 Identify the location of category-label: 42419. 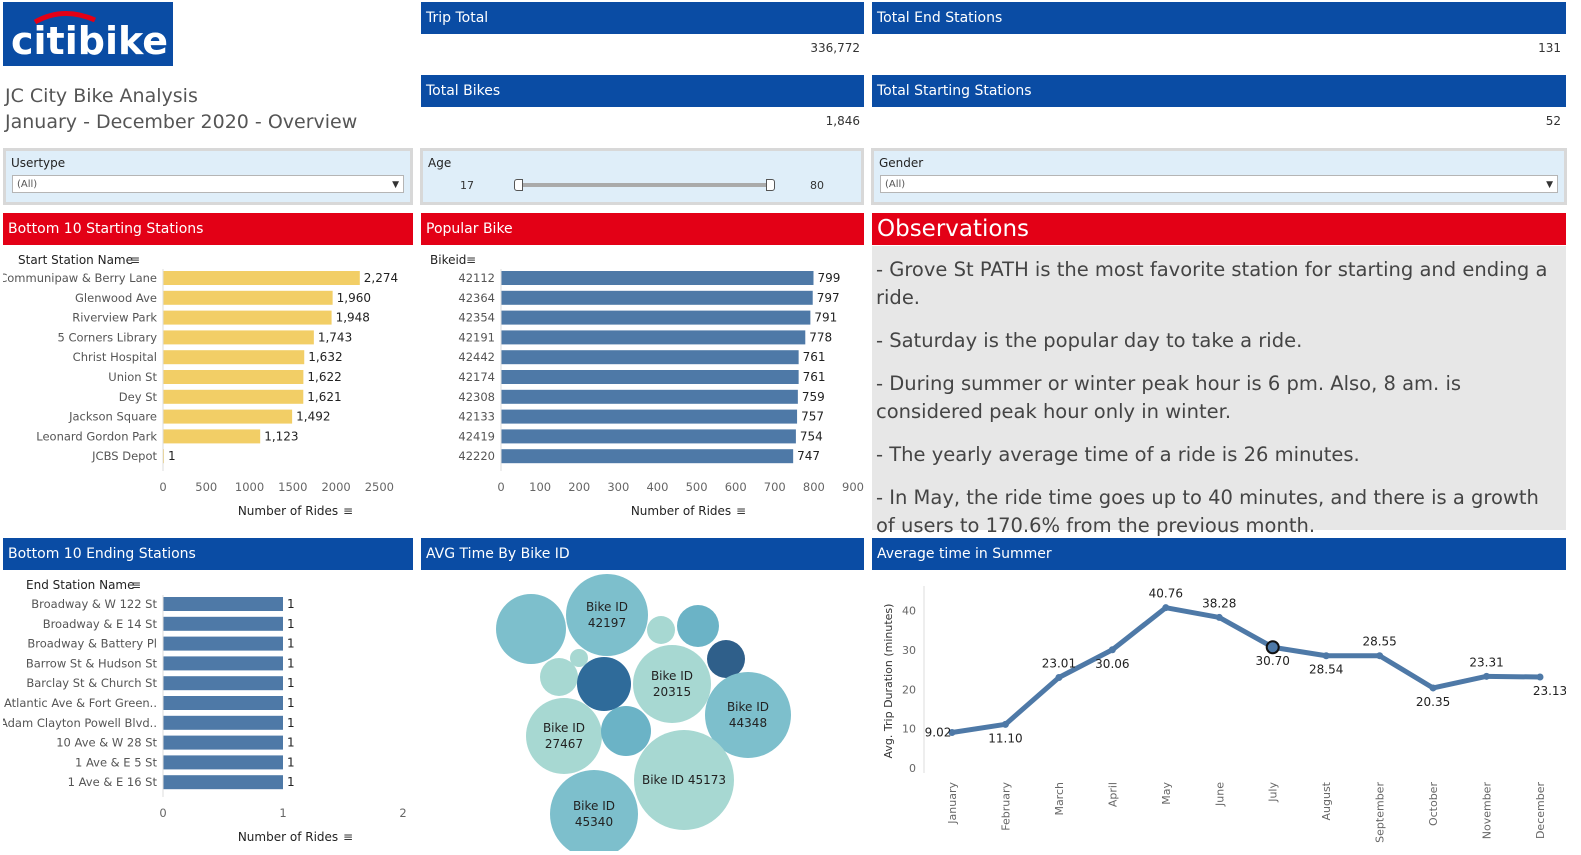
(476, 436).